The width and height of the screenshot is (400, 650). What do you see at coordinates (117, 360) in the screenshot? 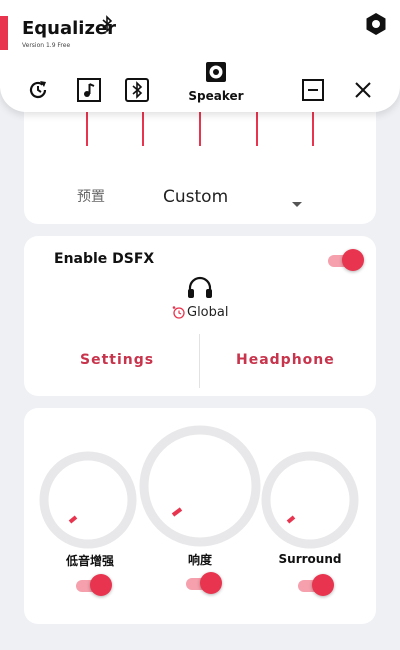
I see `settings-button: Settings` at bounding box center [117, 360].